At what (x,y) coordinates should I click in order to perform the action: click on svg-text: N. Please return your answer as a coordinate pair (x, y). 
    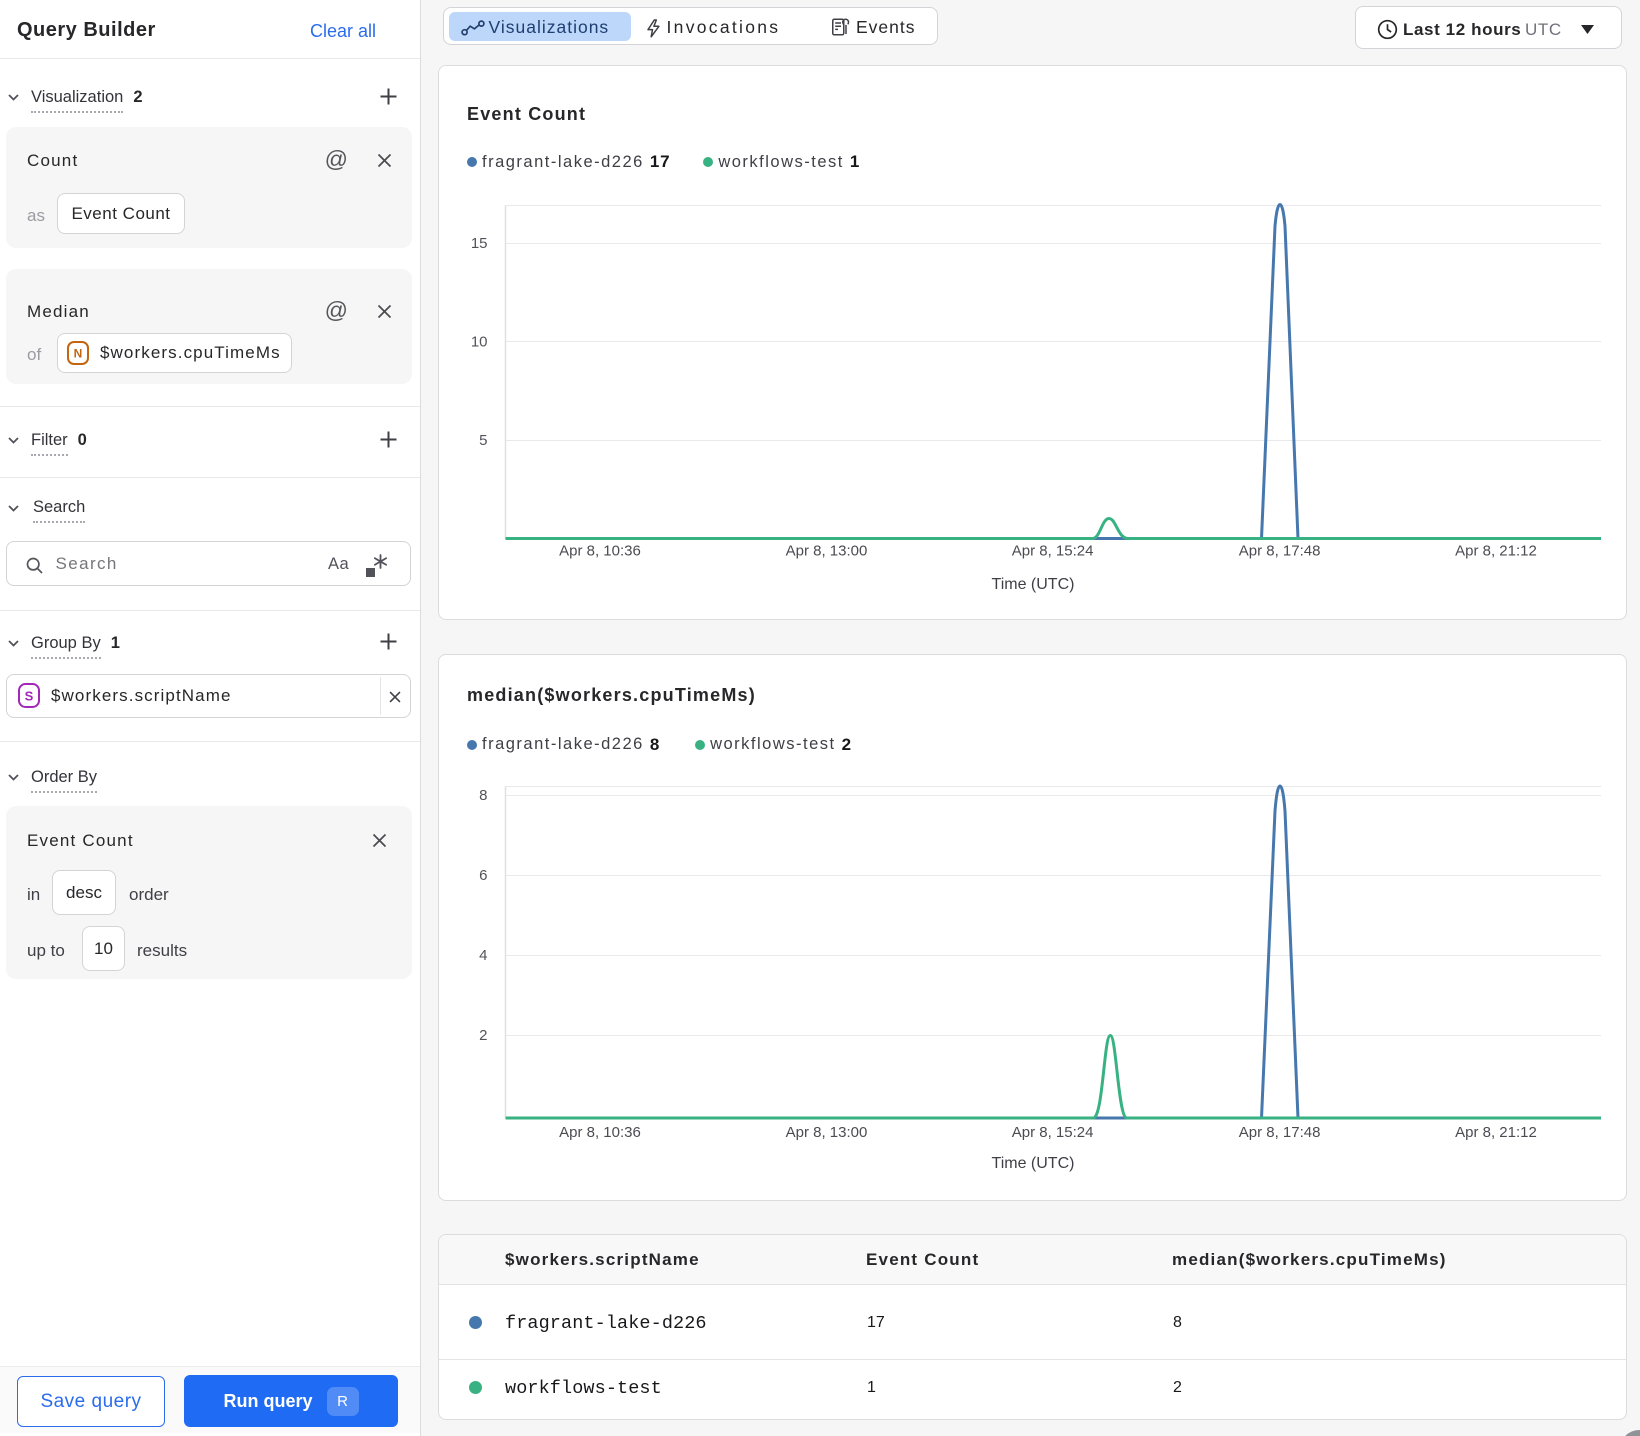
    Looking at the image, I should click on (78, 354).